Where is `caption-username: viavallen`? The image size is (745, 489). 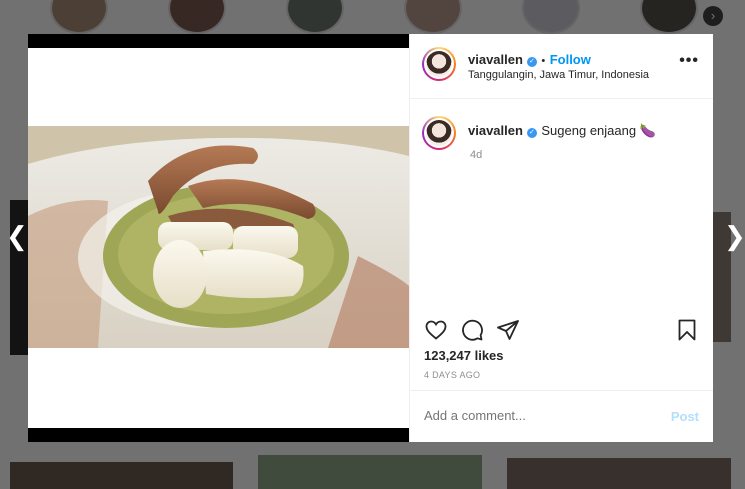 caption-username: viavallen is located at coordinates (495, 130).